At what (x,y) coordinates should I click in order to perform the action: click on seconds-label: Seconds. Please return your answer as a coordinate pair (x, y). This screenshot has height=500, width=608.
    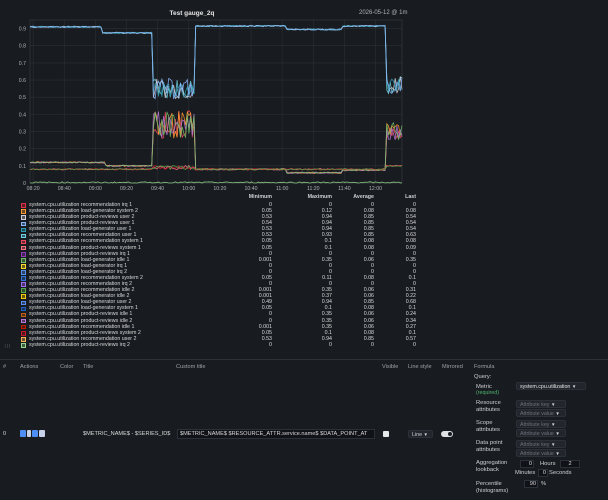
    Looking at the image, I should click on (560, 473).